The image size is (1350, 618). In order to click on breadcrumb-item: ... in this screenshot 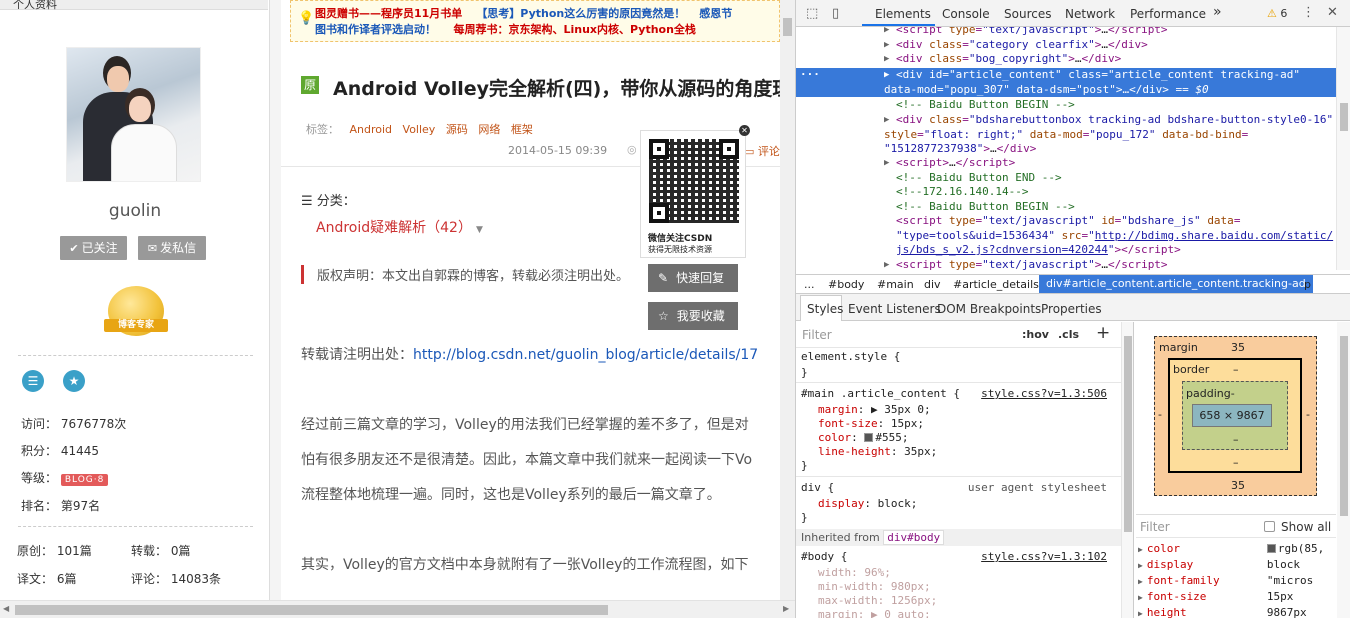, I will do `click(809, 284)`.